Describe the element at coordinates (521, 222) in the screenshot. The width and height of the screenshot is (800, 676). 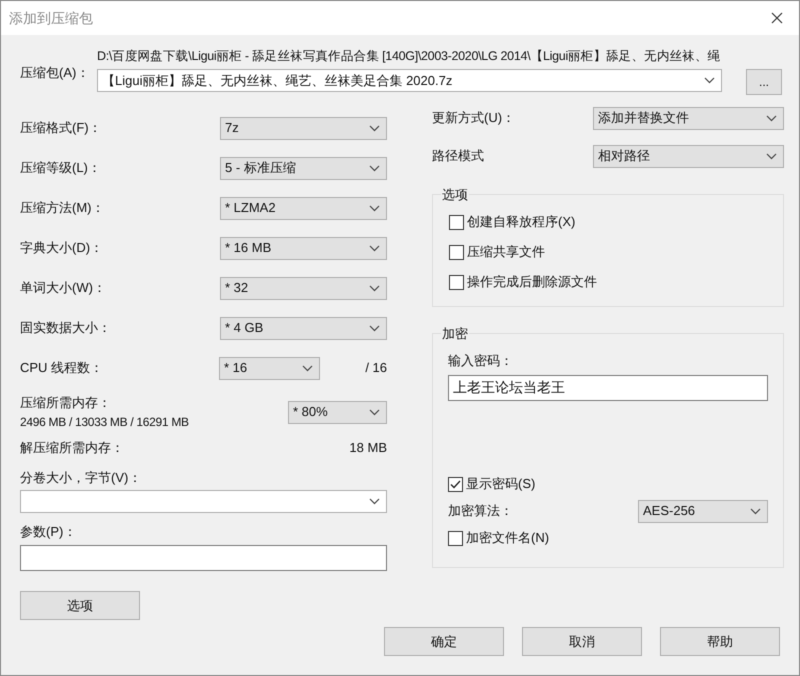
I see `checkbox-label: 创建自释放程序(X)` at that location.